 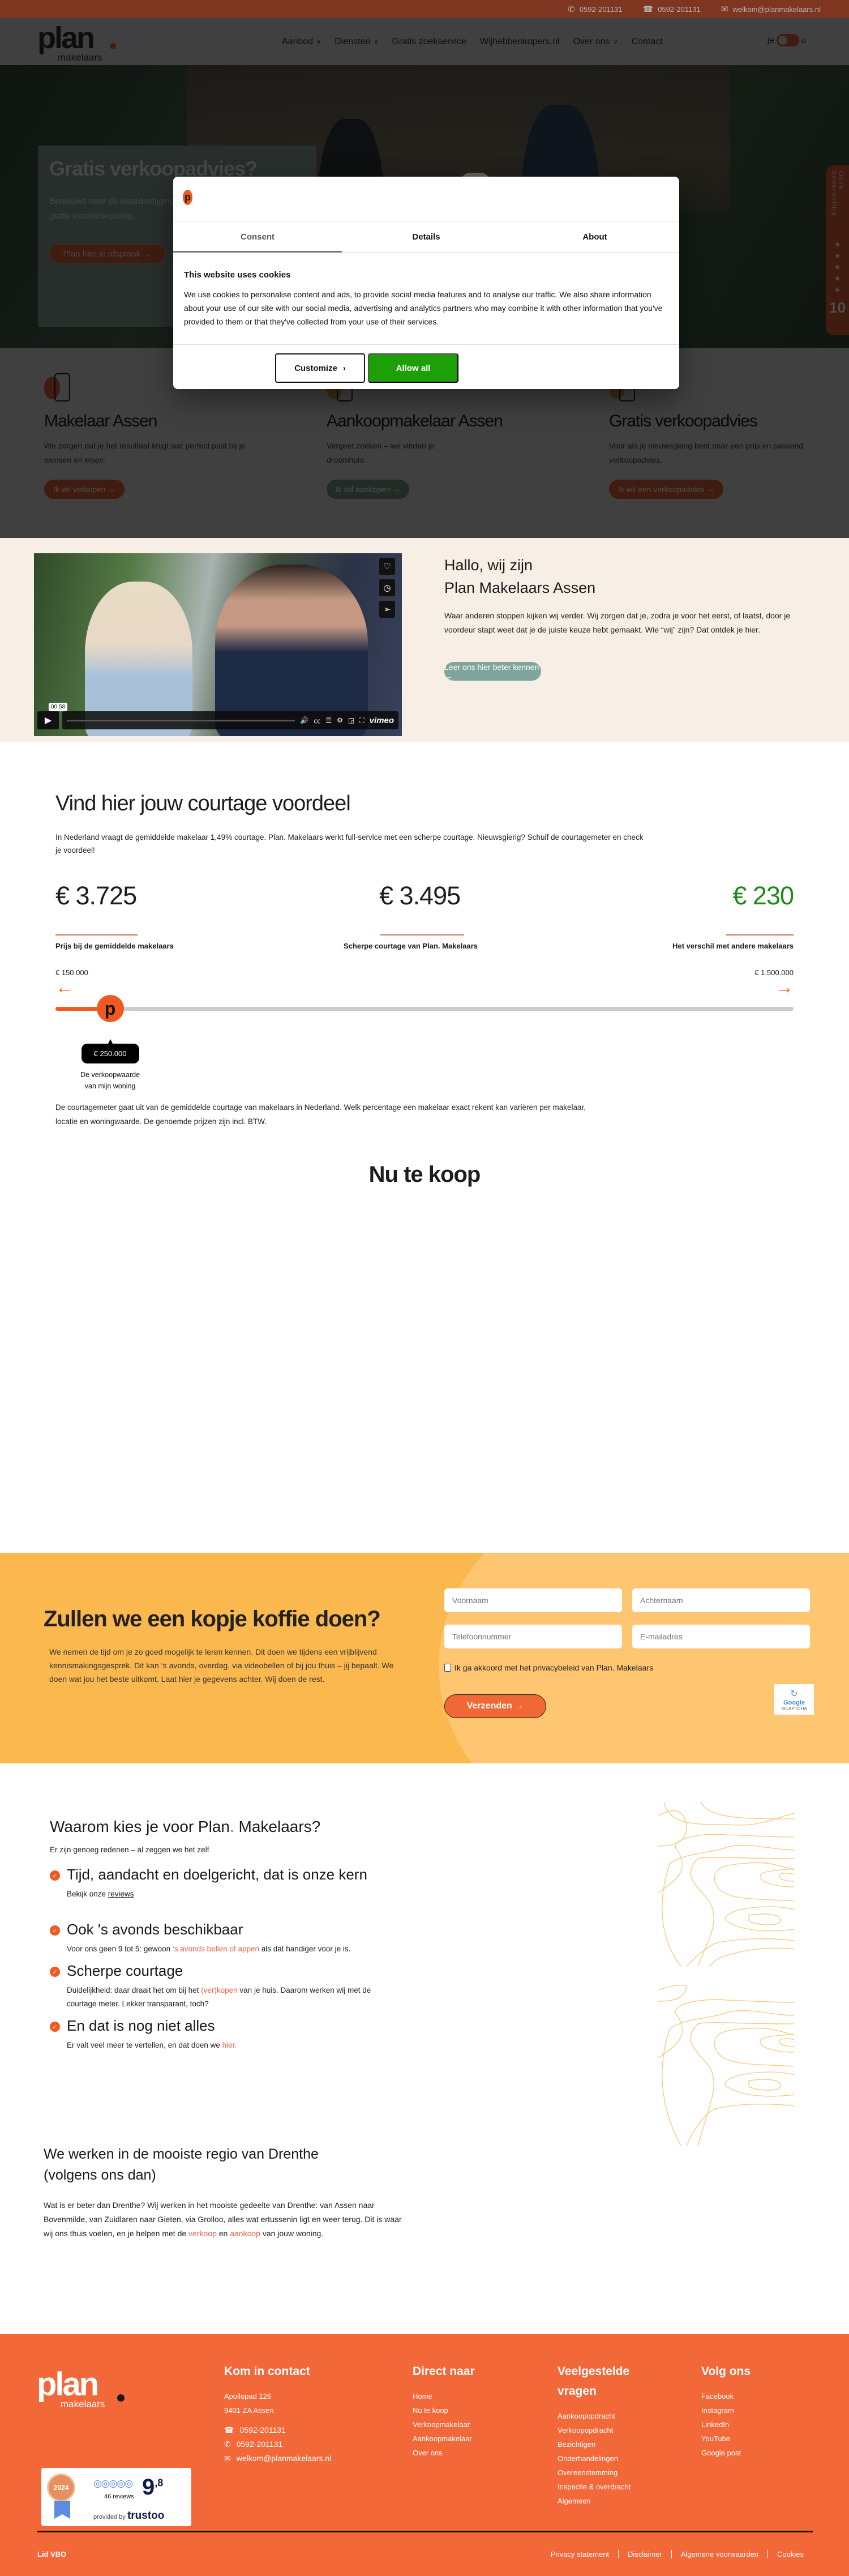 I want to click on footer-link: Inspectie & overdracht, so click(x=600, y=2487).